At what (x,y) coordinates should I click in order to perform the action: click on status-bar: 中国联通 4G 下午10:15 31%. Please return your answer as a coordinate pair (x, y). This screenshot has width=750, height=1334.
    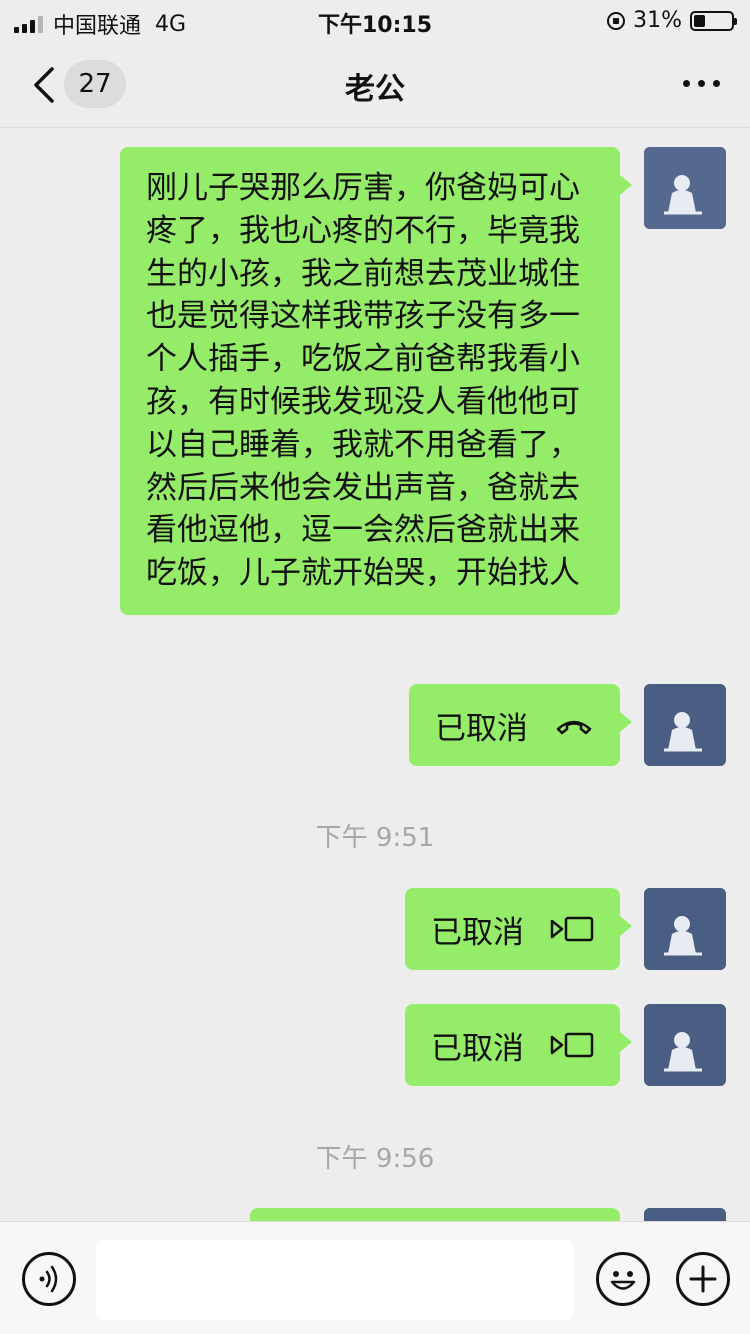
    Looking at the image, I should click on (375, 21).